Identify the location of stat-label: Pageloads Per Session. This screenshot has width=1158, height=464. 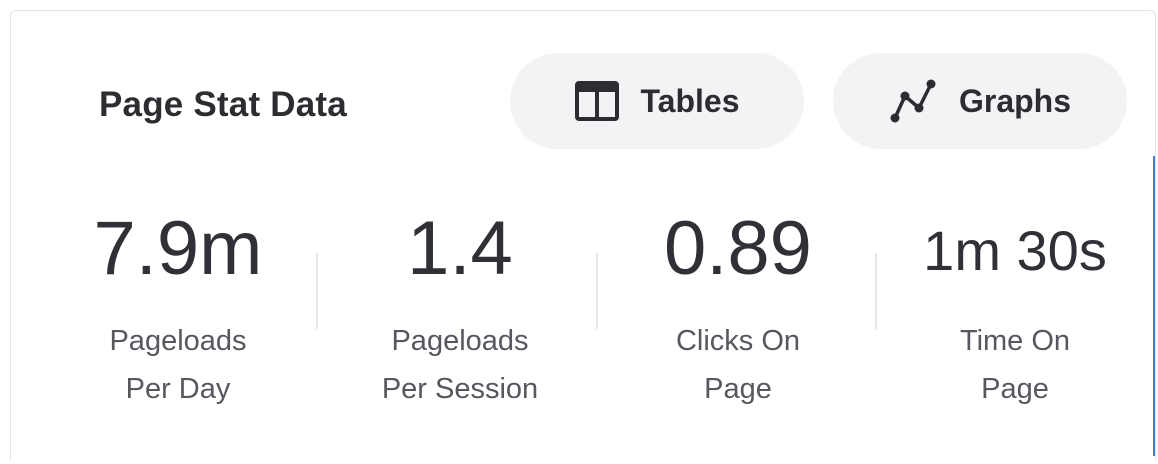
(460, 365).